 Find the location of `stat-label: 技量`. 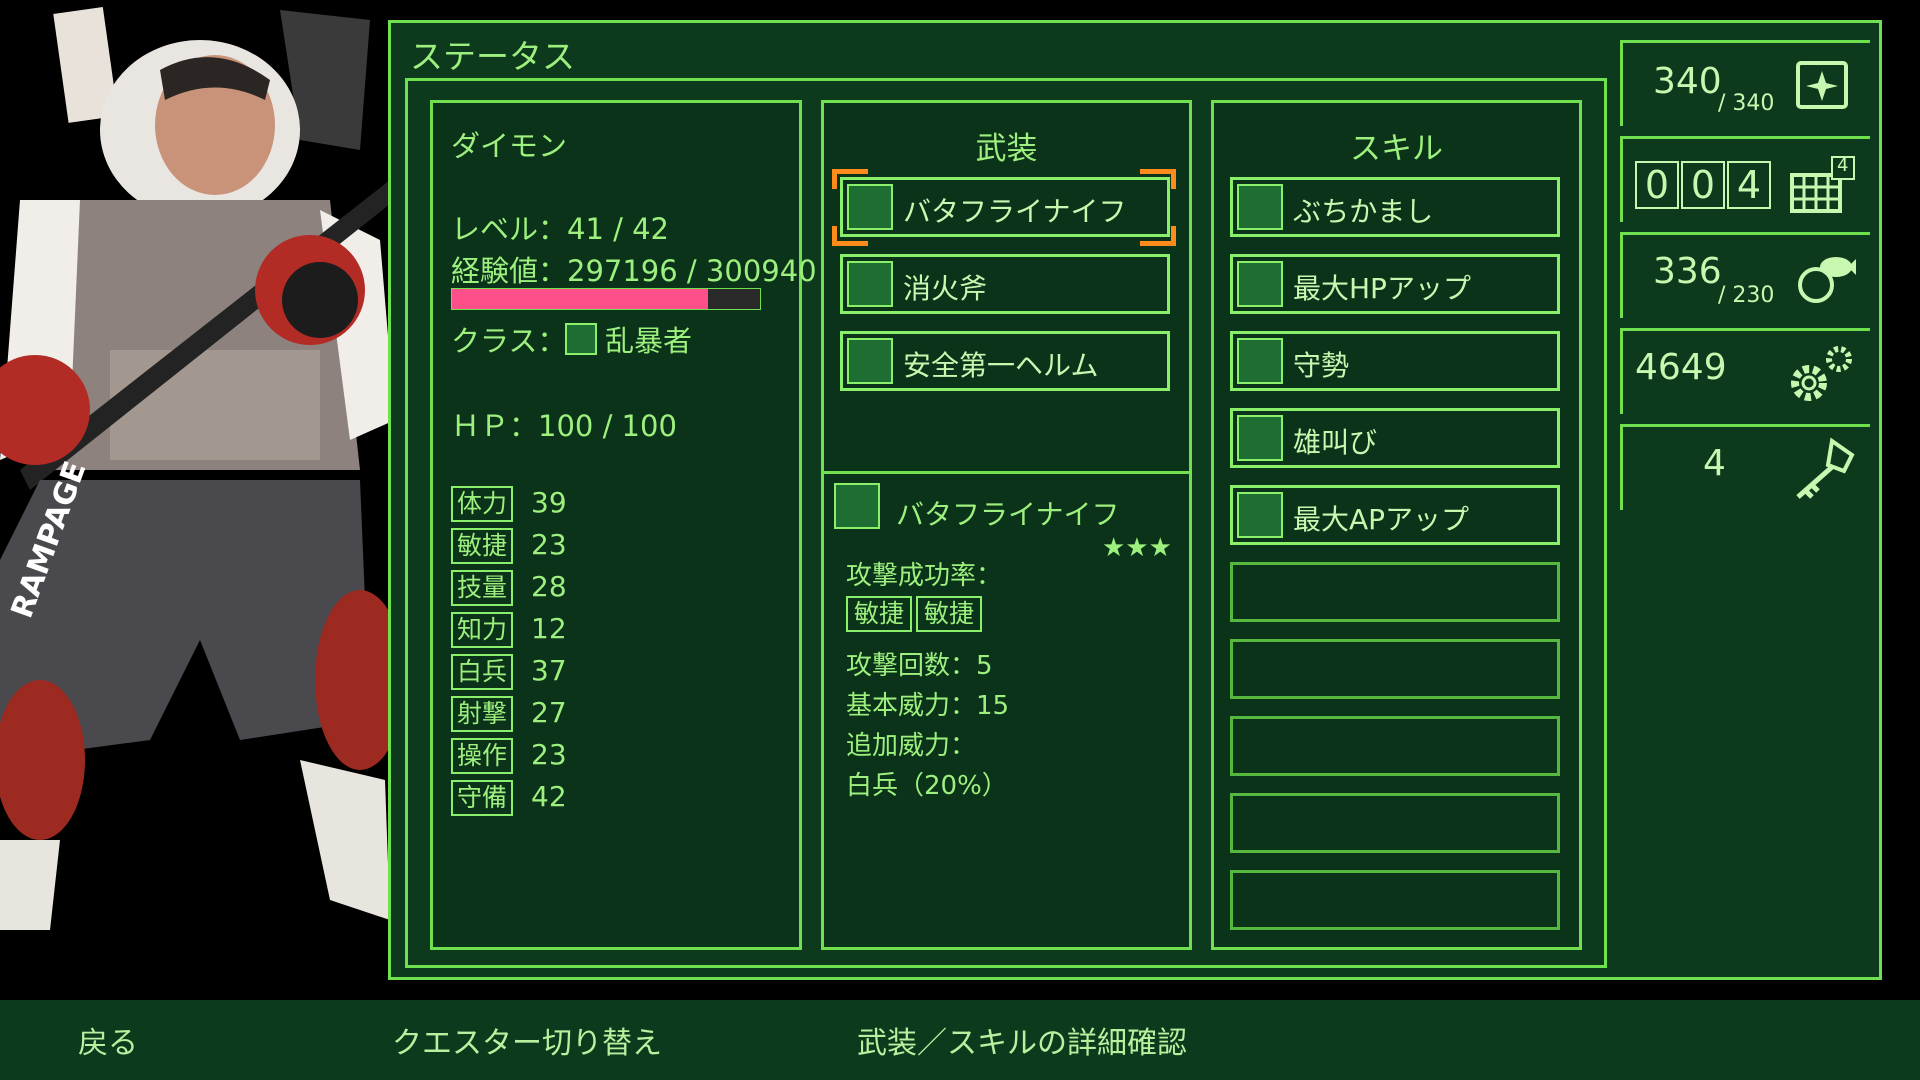

stat-label: 技量 is located at coordinates (482, 588).